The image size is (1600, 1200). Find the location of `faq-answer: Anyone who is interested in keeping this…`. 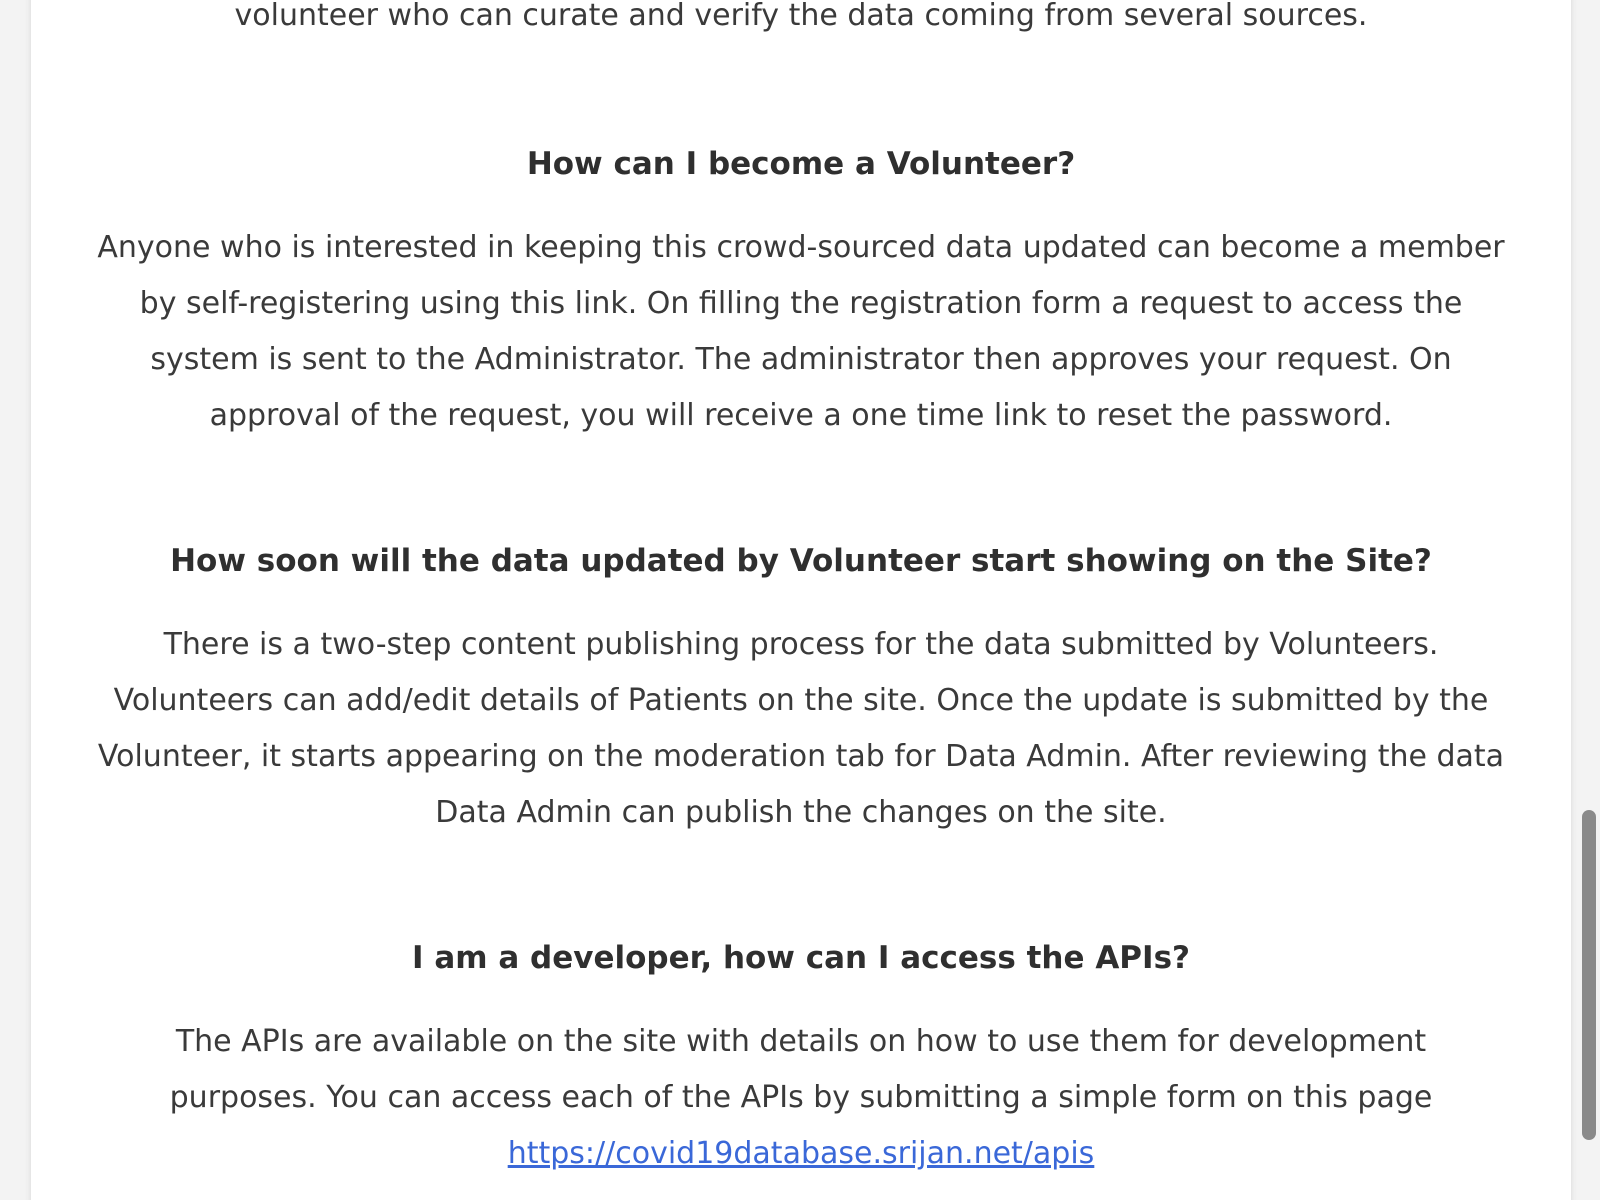

faq-answer: Anyone who is interested in keeping this… is located at coordinates (801, 331).